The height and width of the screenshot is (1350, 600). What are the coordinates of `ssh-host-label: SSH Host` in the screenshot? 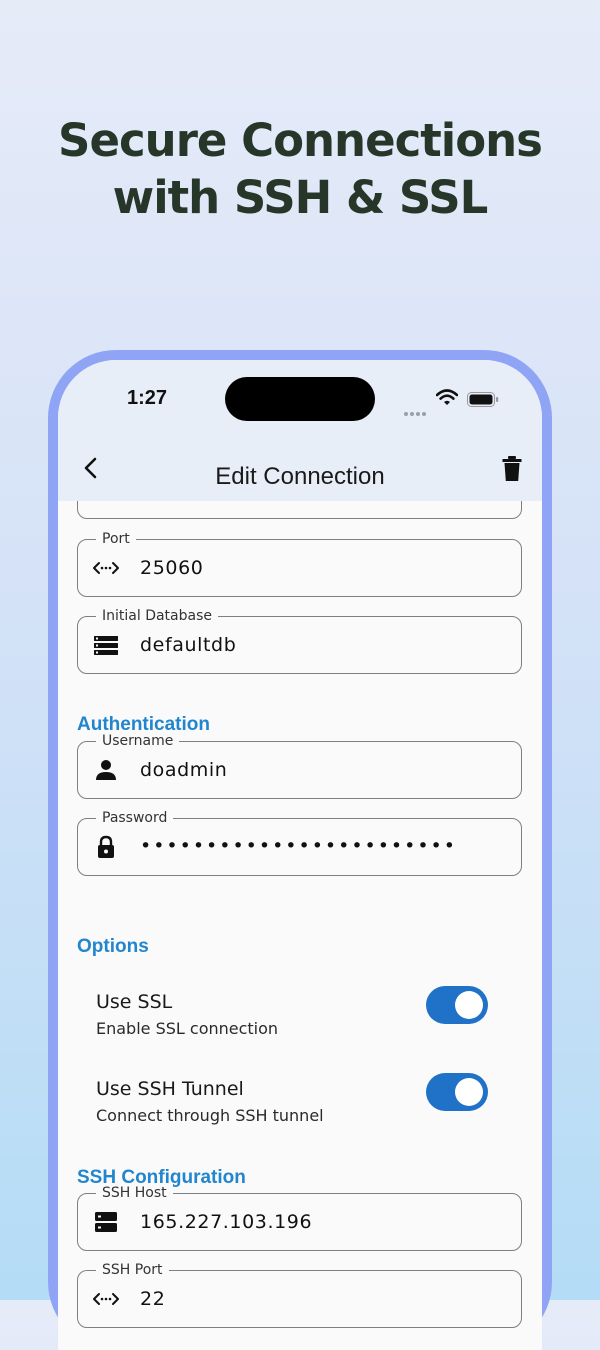 It's located at (134, 1193).